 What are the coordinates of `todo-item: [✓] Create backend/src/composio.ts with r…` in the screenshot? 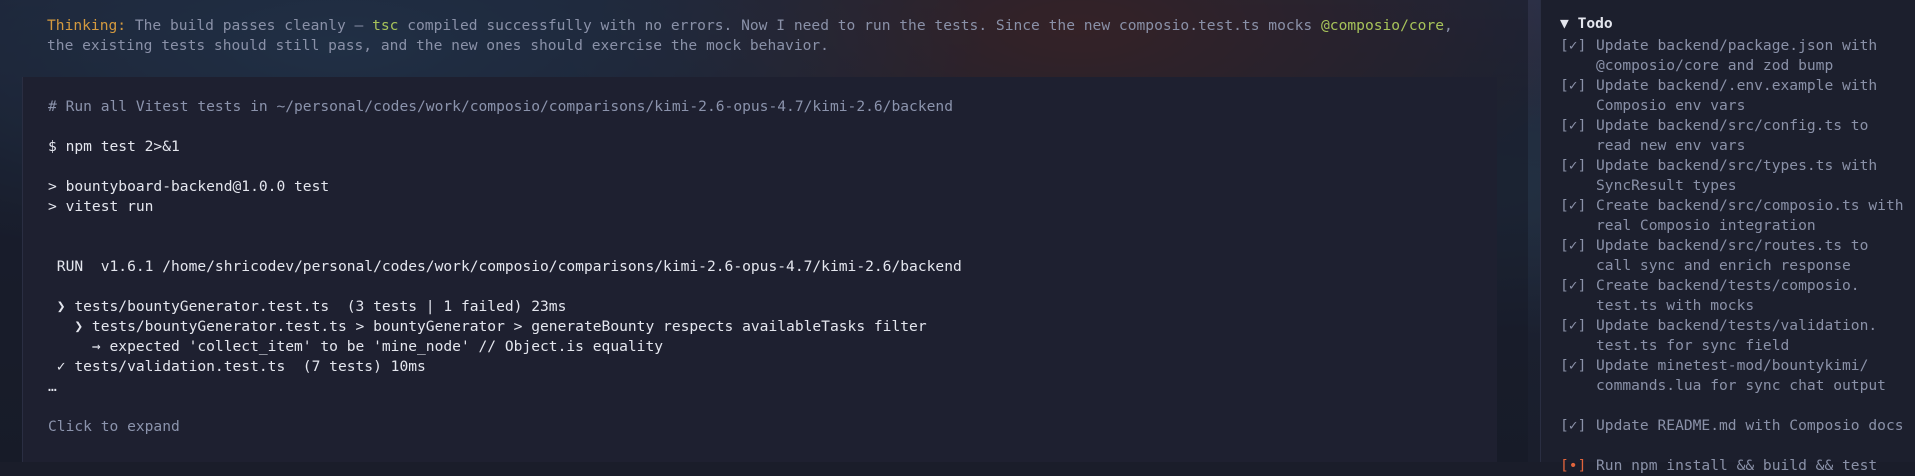 It's located at (1735, 216).